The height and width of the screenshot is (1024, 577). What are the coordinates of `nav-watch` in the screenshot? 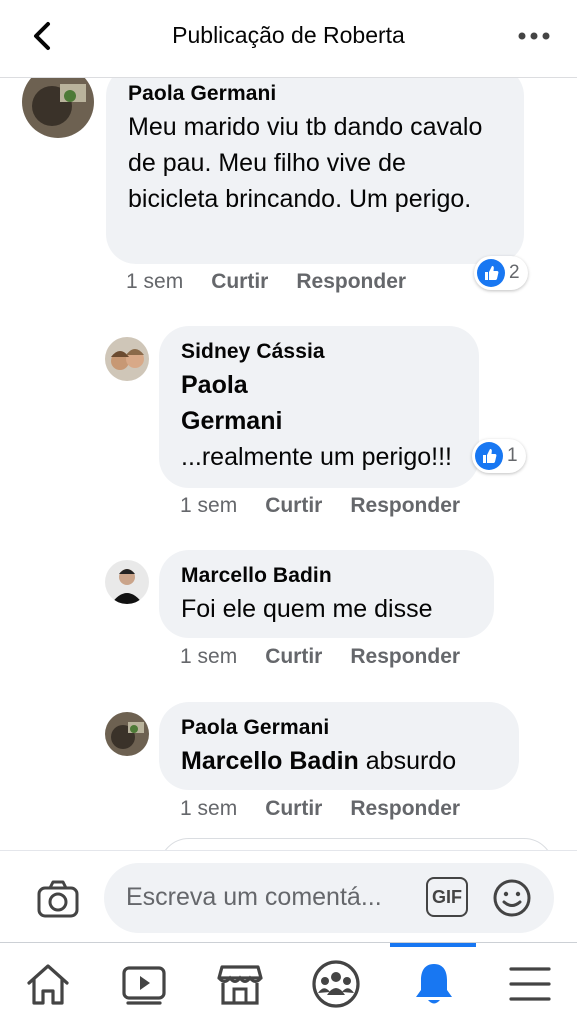 It's located at (144, 983).